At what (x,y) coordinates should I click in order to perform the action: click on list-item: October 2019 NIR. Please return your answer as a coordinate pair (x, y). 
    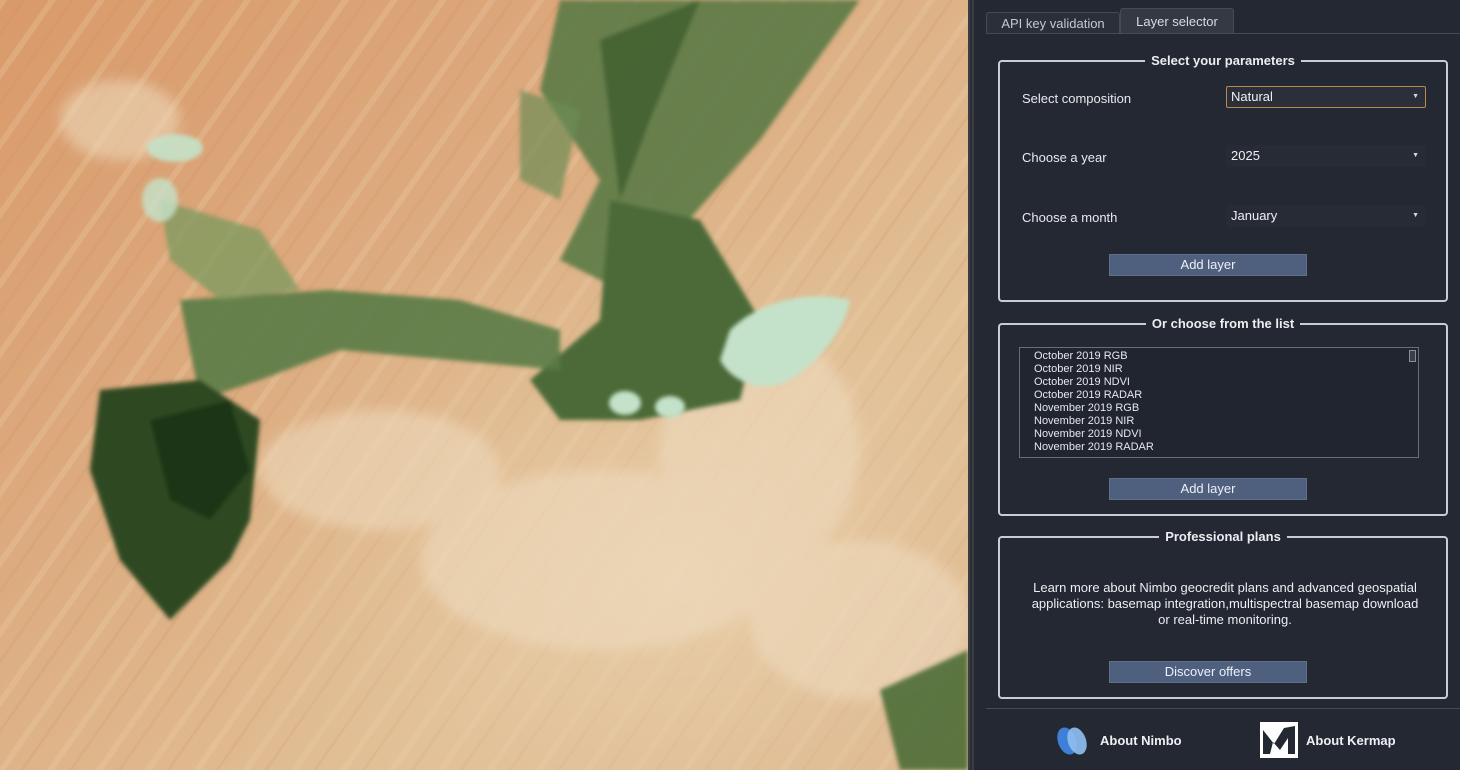
    Looking at the image, I should click on (1226, 369).